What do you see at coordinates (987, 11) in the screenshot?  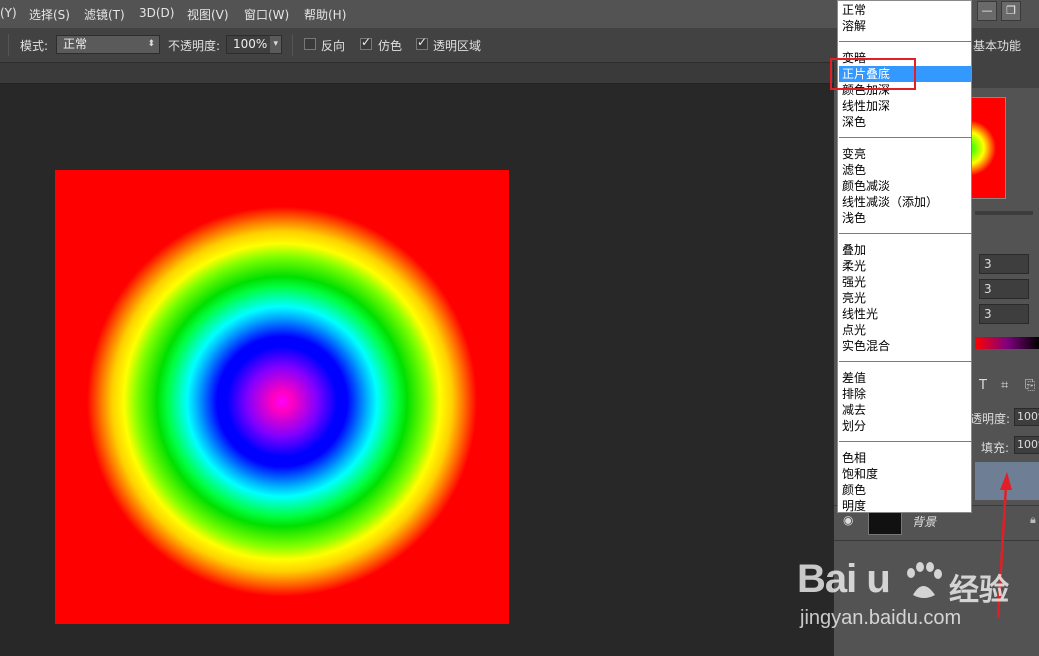 I see `minimize-button: —` at bounding box center [987, 11].